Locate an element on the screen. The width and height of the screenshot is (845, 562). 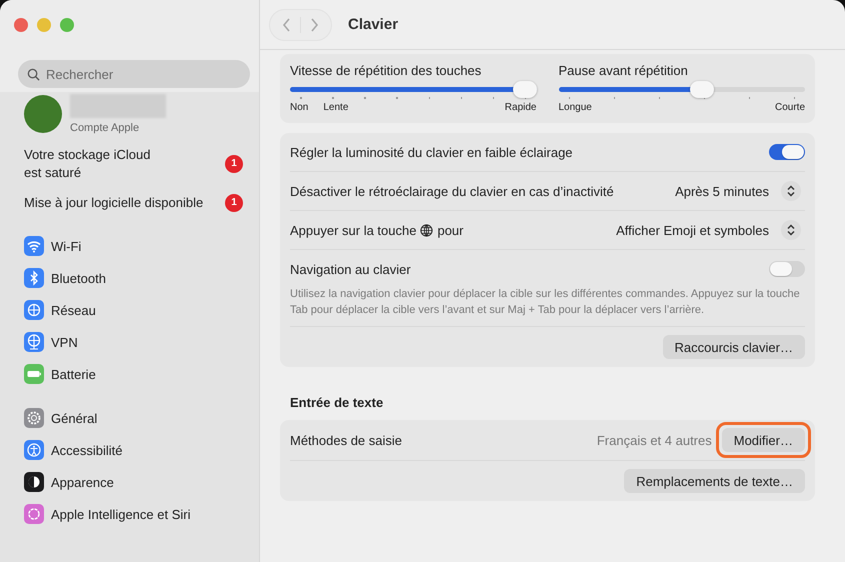
sidebar-item: Bluetooth is located at coordinates (133, 278).